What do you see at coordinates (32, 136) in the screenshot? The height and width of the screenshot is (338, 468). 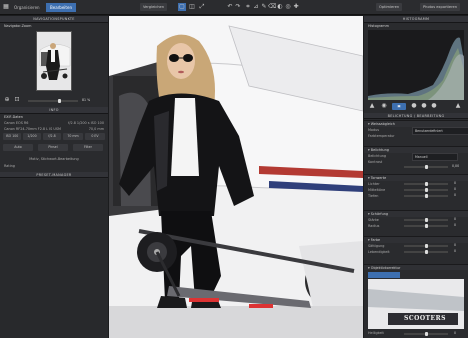 I see `shutter-chip: 1/200` at bounding box center [32, 136].